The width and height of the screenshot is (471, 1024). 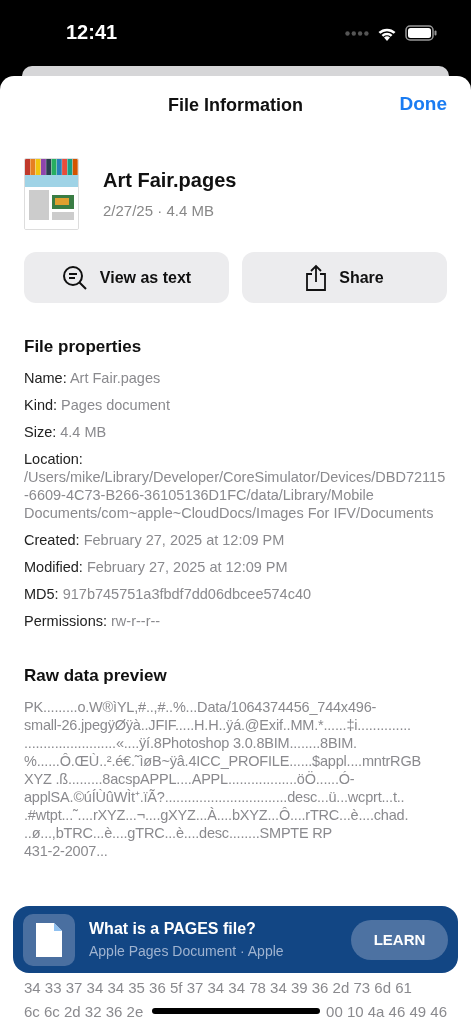 I want to click on section-heading: Raw data preview, so click(x=96, y=676).